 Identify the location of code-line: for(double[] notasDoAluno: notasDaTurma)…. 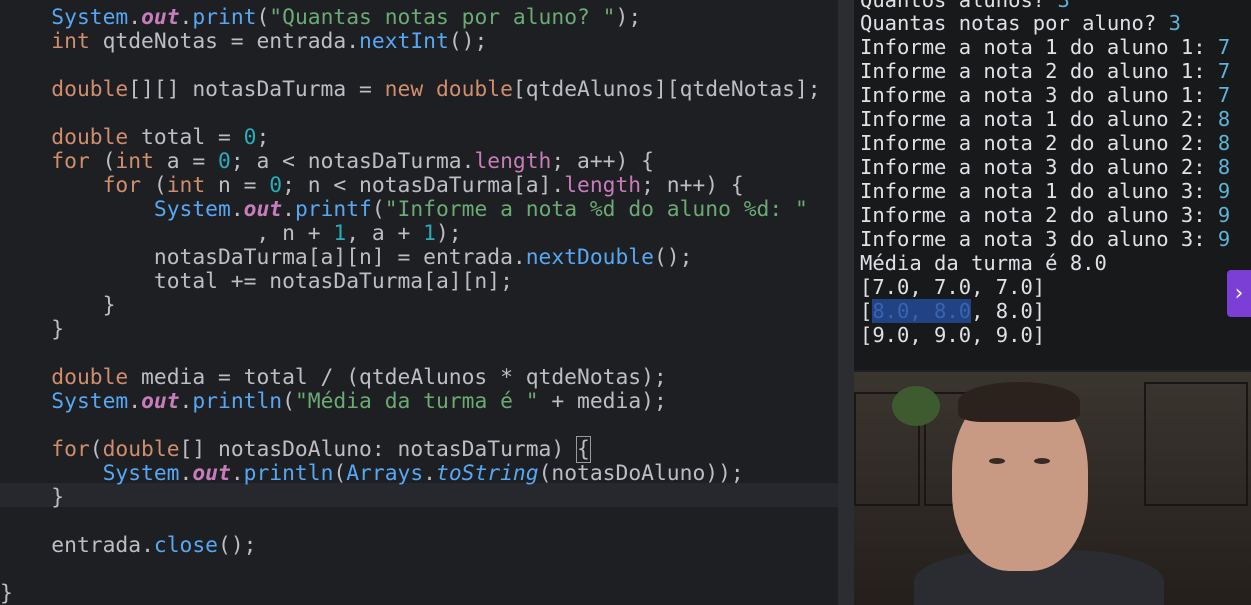
(295, 449).